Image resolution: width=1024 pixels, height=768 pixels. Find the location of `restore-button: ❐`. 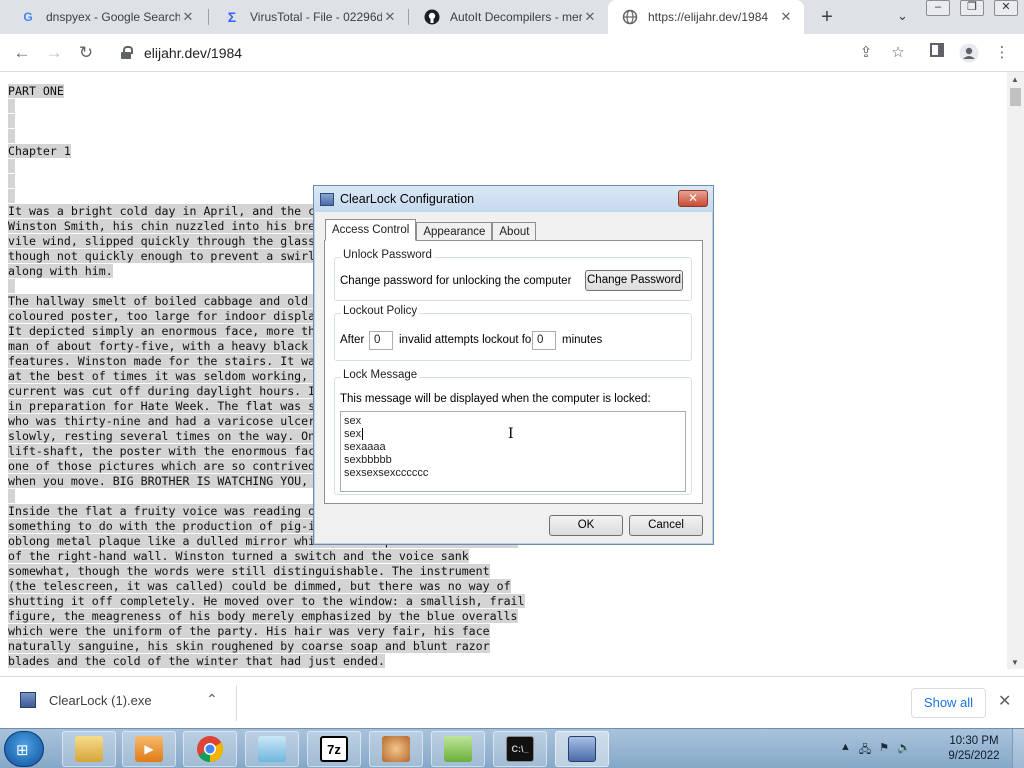

restore-button: ❐ is located at coordinates (972, 8).